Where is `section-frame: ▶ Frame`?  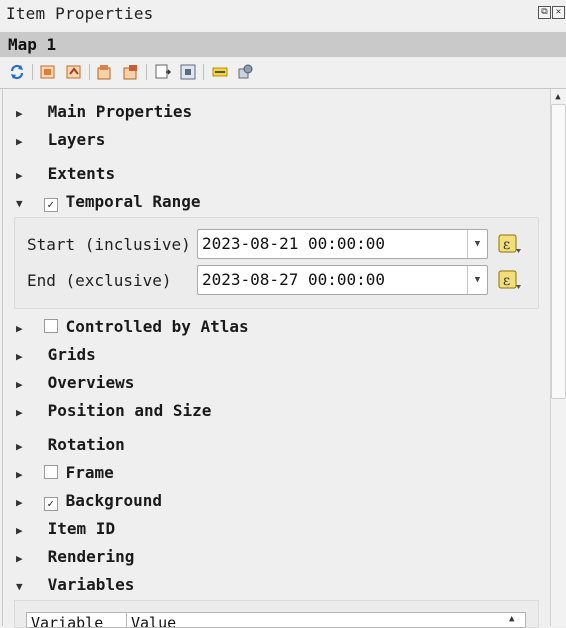
section-frame: ▶ Frame is located at coordinates (65, 473).